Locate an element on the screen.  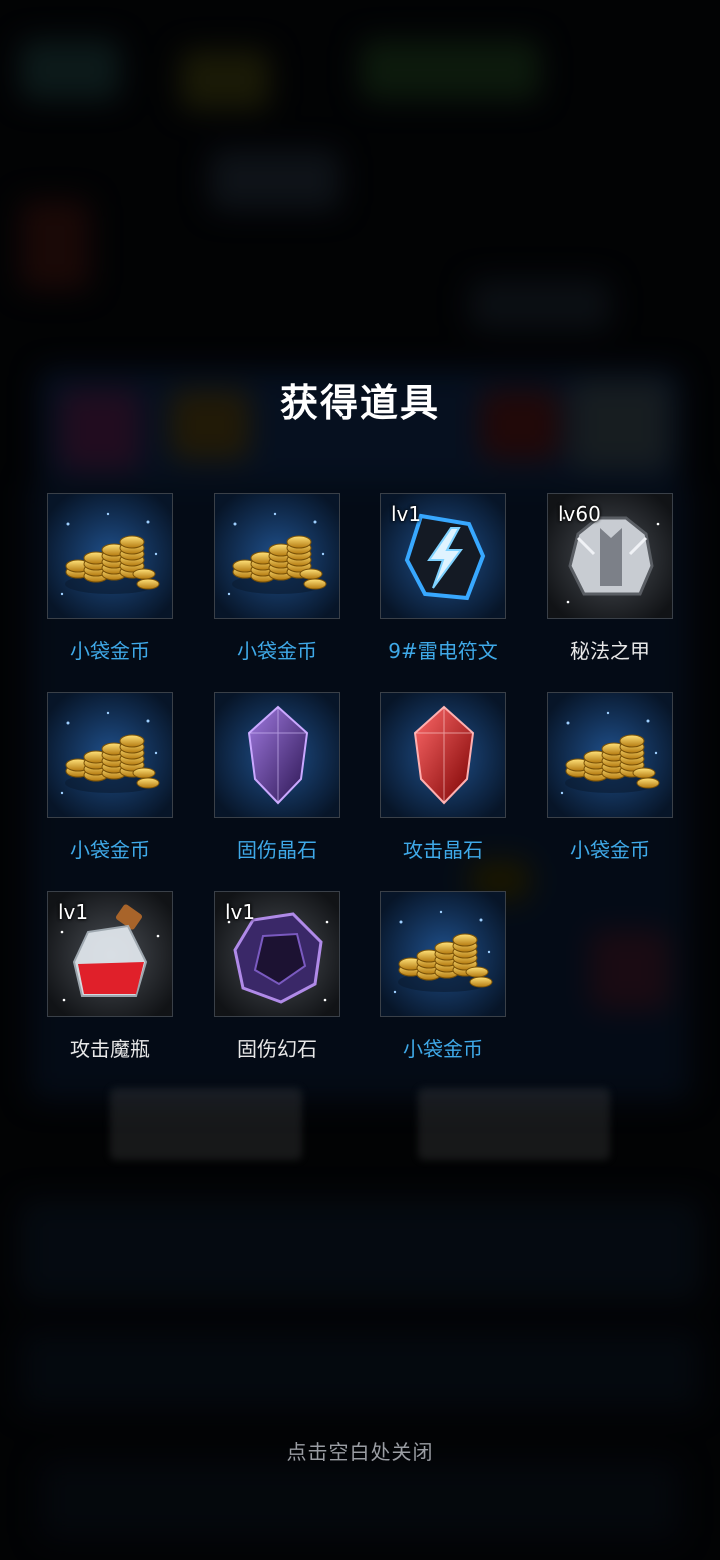
close-hint: 点击空白处关闭 is located at coordinates (360, 1450).